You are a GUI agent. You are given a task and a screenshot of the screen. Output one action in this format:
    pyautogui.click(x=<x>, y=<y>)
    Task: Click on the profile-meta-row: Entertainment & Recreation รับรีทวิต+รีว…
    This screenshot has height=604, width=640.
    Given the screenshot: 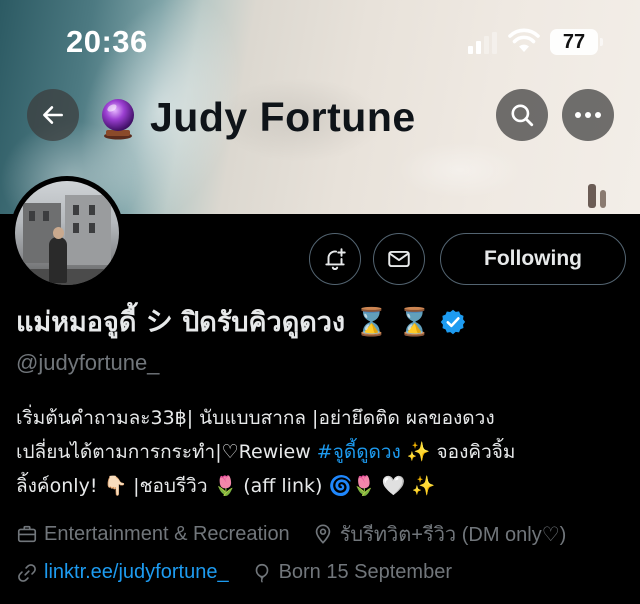 What is the action you would take?
    pyautogui.click(x=302, y=534)
    